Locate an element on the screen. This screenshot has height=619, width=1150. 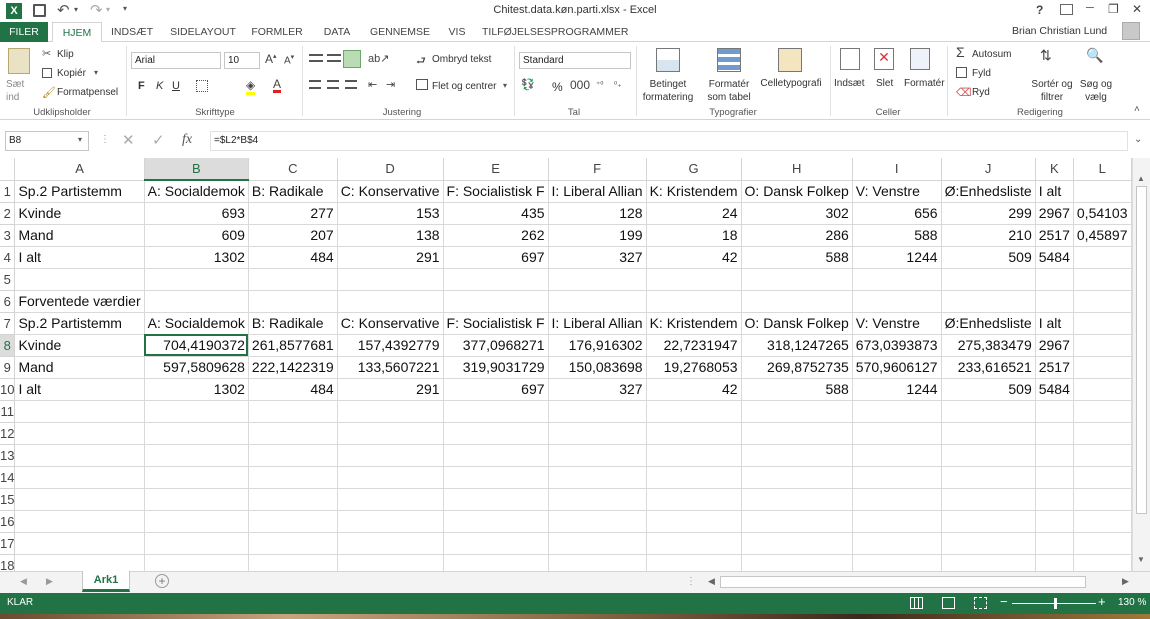
find-select-button: Søg og vælg is located at coordinates (1096, 91).